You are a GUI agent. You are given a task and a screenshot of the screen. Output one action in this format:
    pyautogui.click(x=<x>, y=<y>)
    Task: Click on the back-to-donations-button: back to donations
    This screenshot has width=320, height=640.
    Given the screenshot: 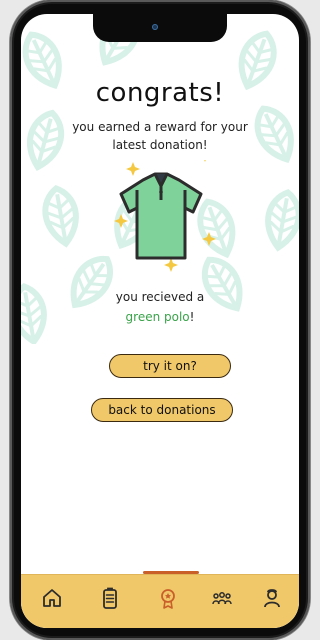 What is the action you would take?
    pyautogui.click(x=162, y=410)
    